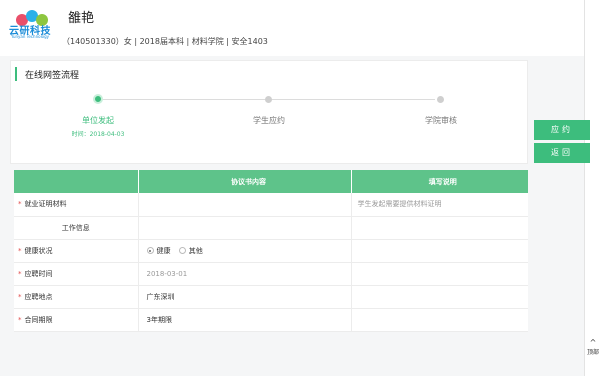 This screenshot has height=376, width=602. I want to click on table-row: * 健康状况 健康 其他, so click(271, 251).